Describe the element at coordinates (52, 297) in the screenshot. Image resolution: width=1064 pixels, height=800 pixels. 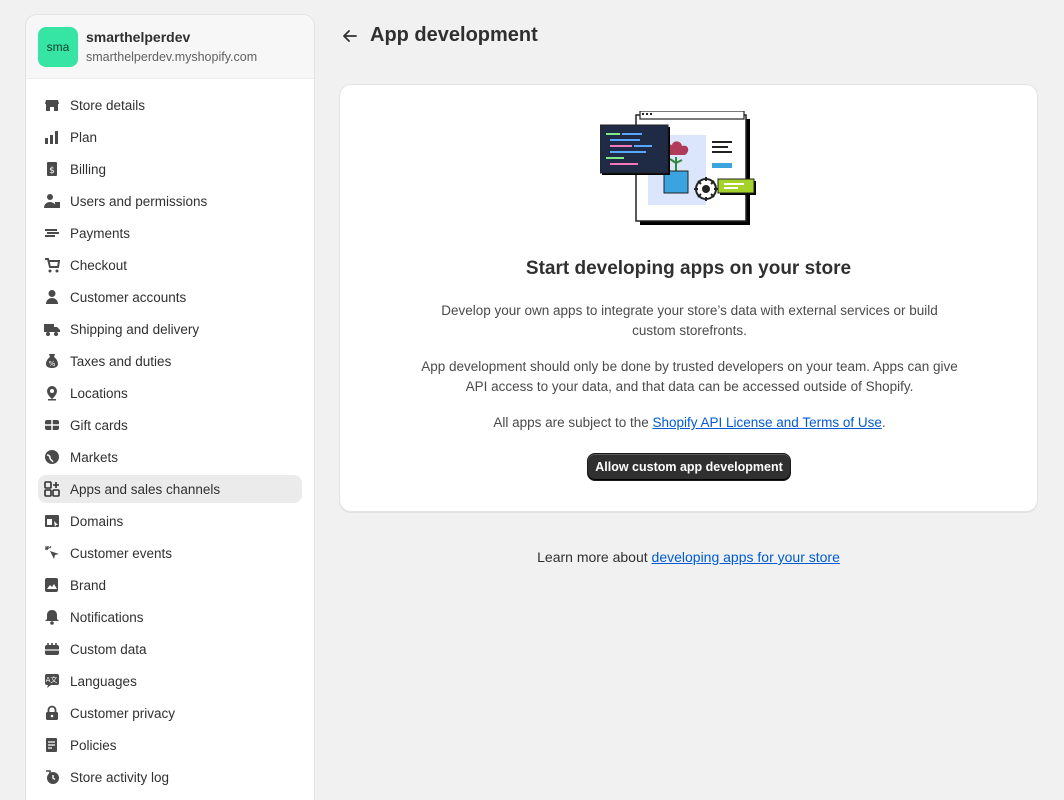
I see `person-icon` at that location.